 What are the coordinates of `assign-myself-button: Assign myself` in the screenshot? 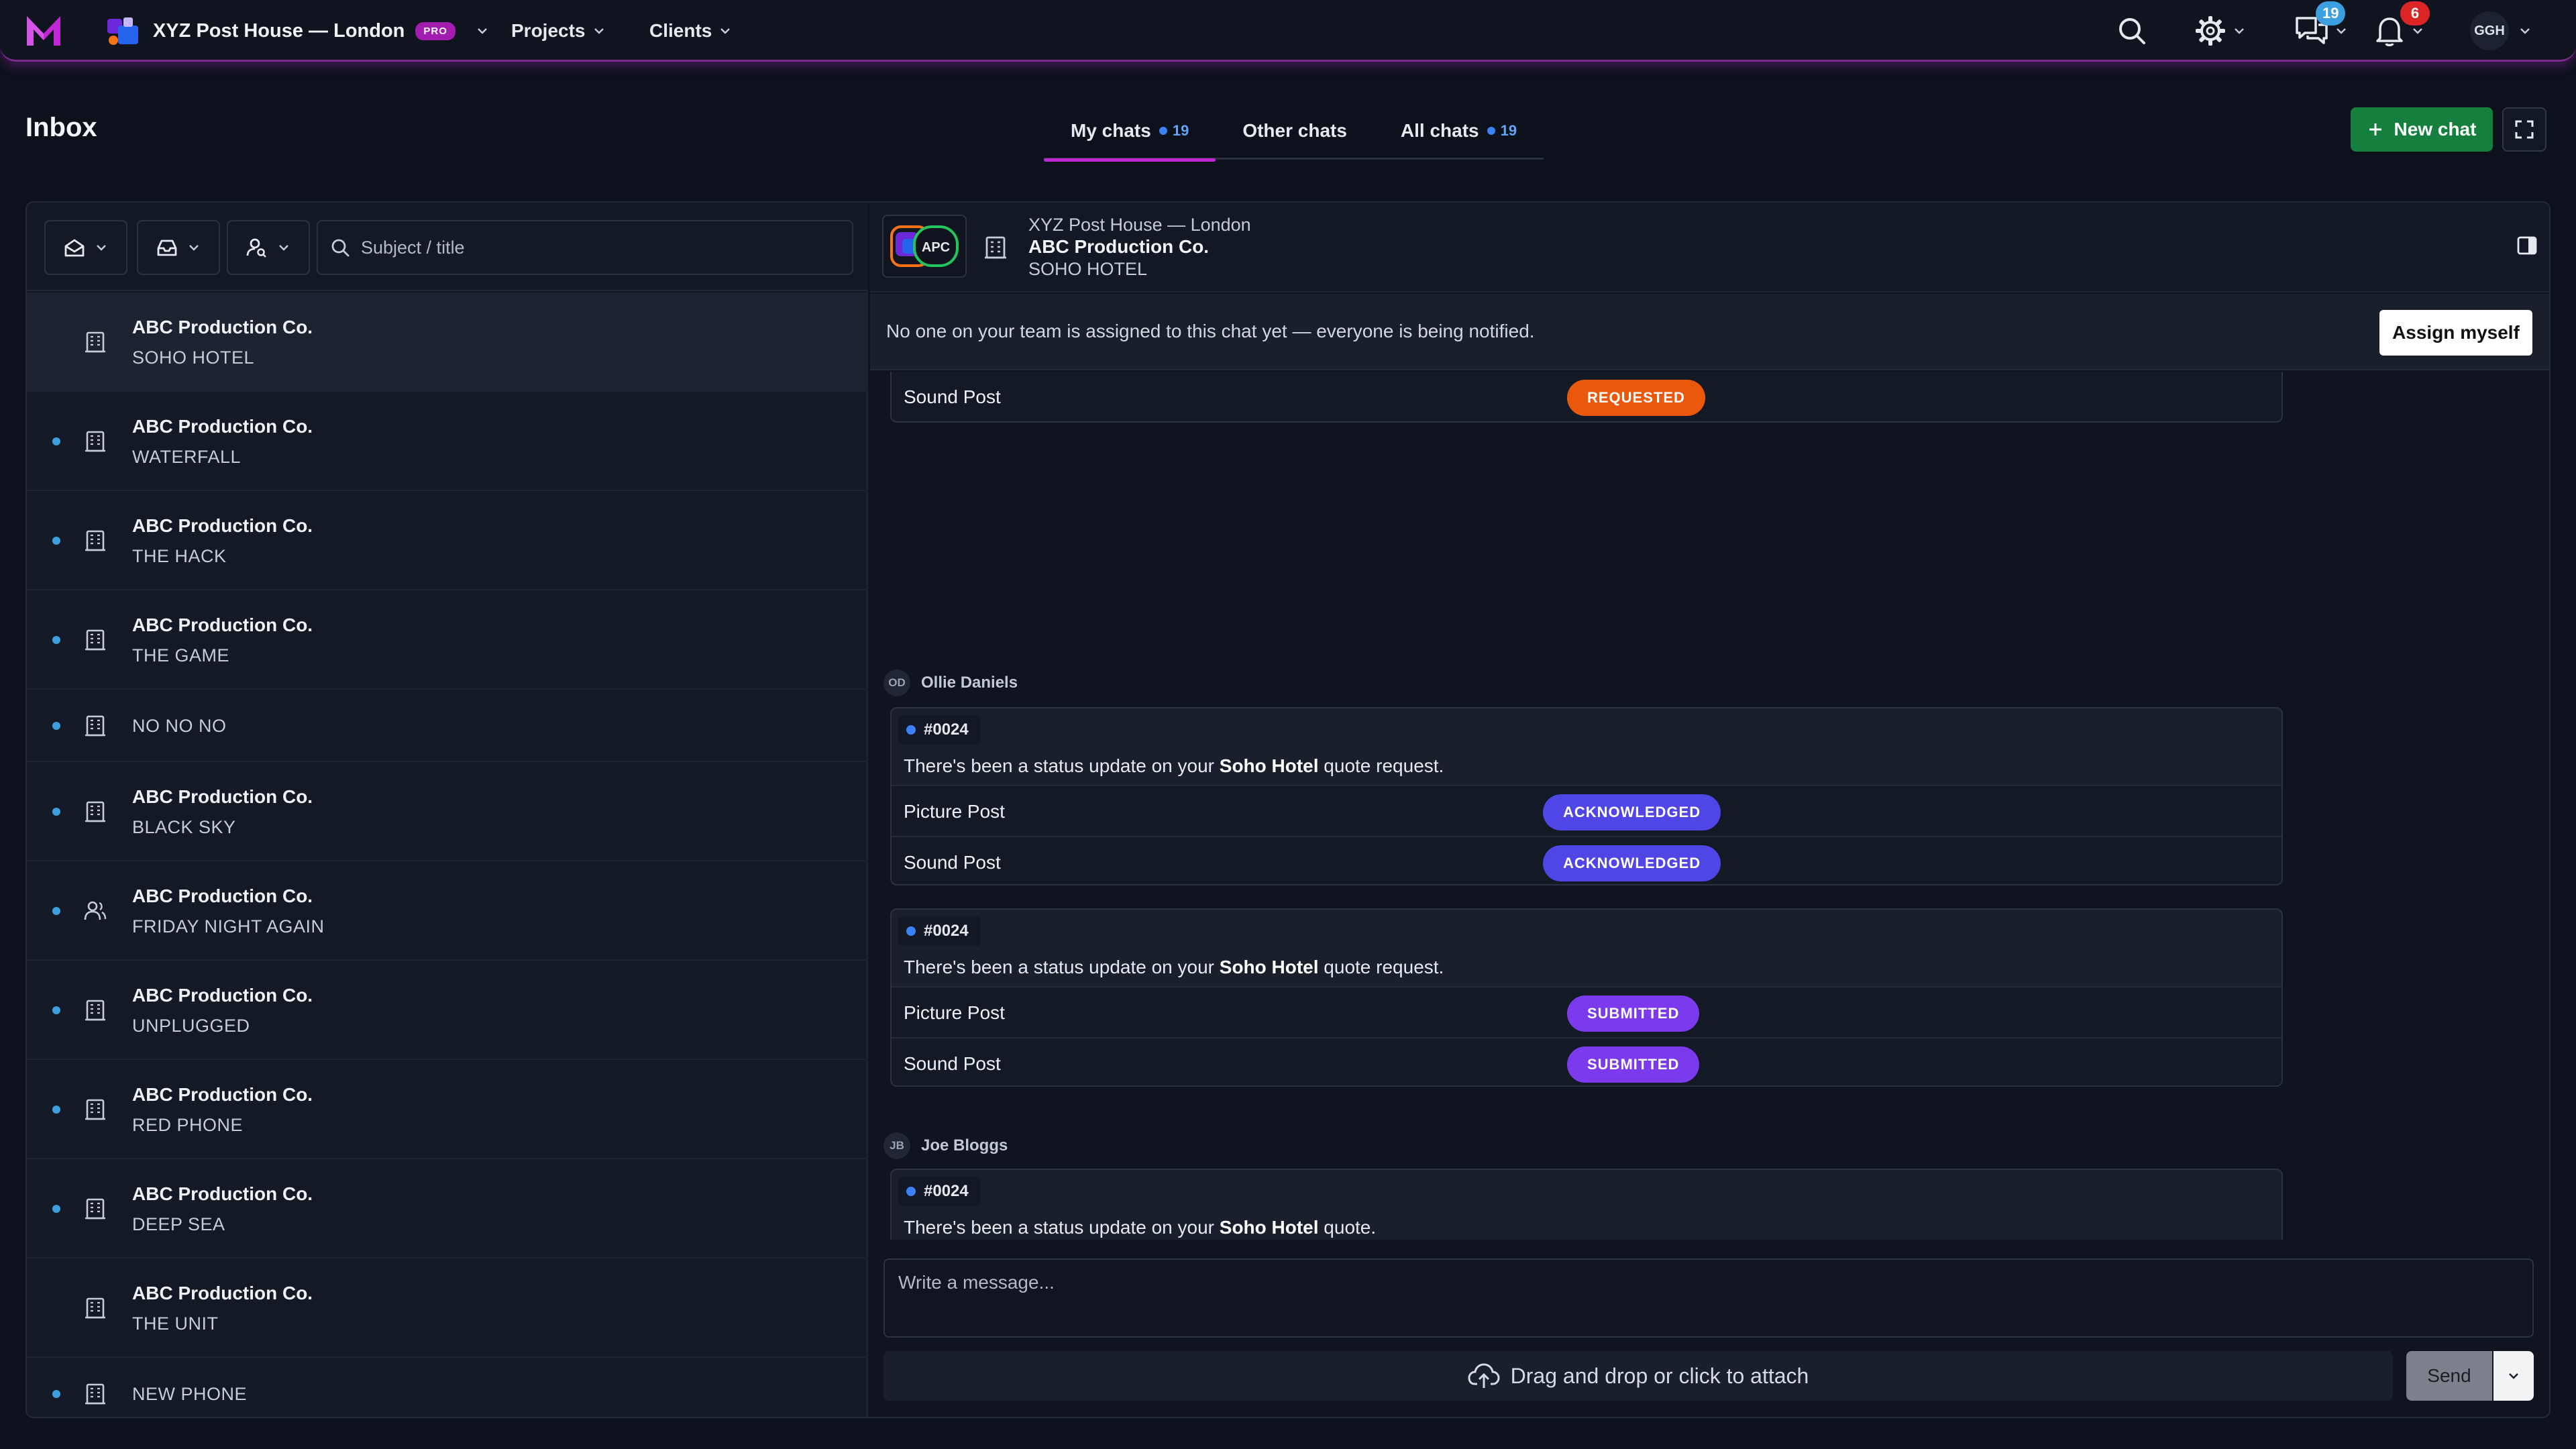 It's located at (2455, 333).